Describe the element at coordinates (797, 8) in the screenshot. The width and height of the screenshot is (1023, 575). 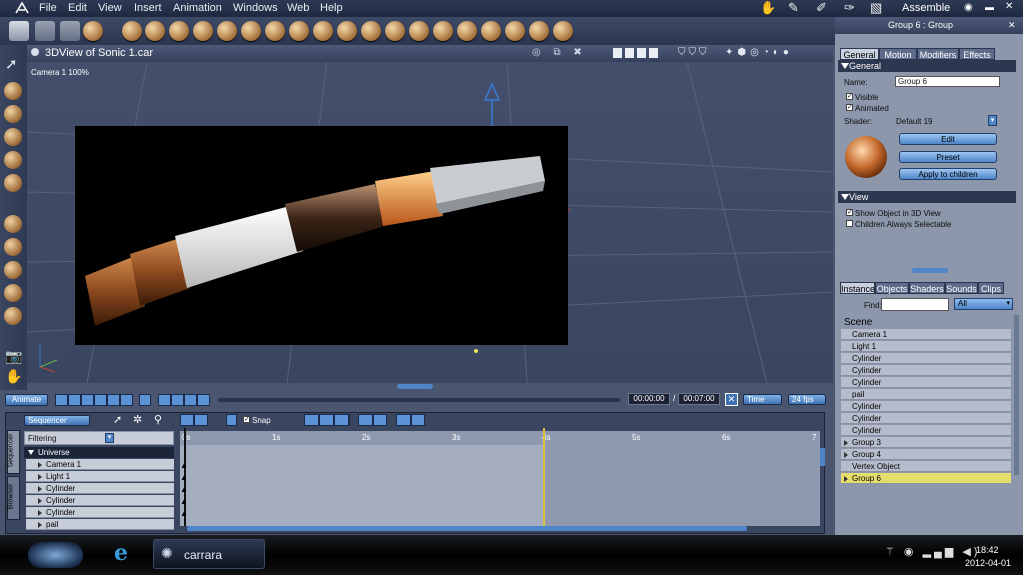
I see `room-model-icon: ✎` at that location.